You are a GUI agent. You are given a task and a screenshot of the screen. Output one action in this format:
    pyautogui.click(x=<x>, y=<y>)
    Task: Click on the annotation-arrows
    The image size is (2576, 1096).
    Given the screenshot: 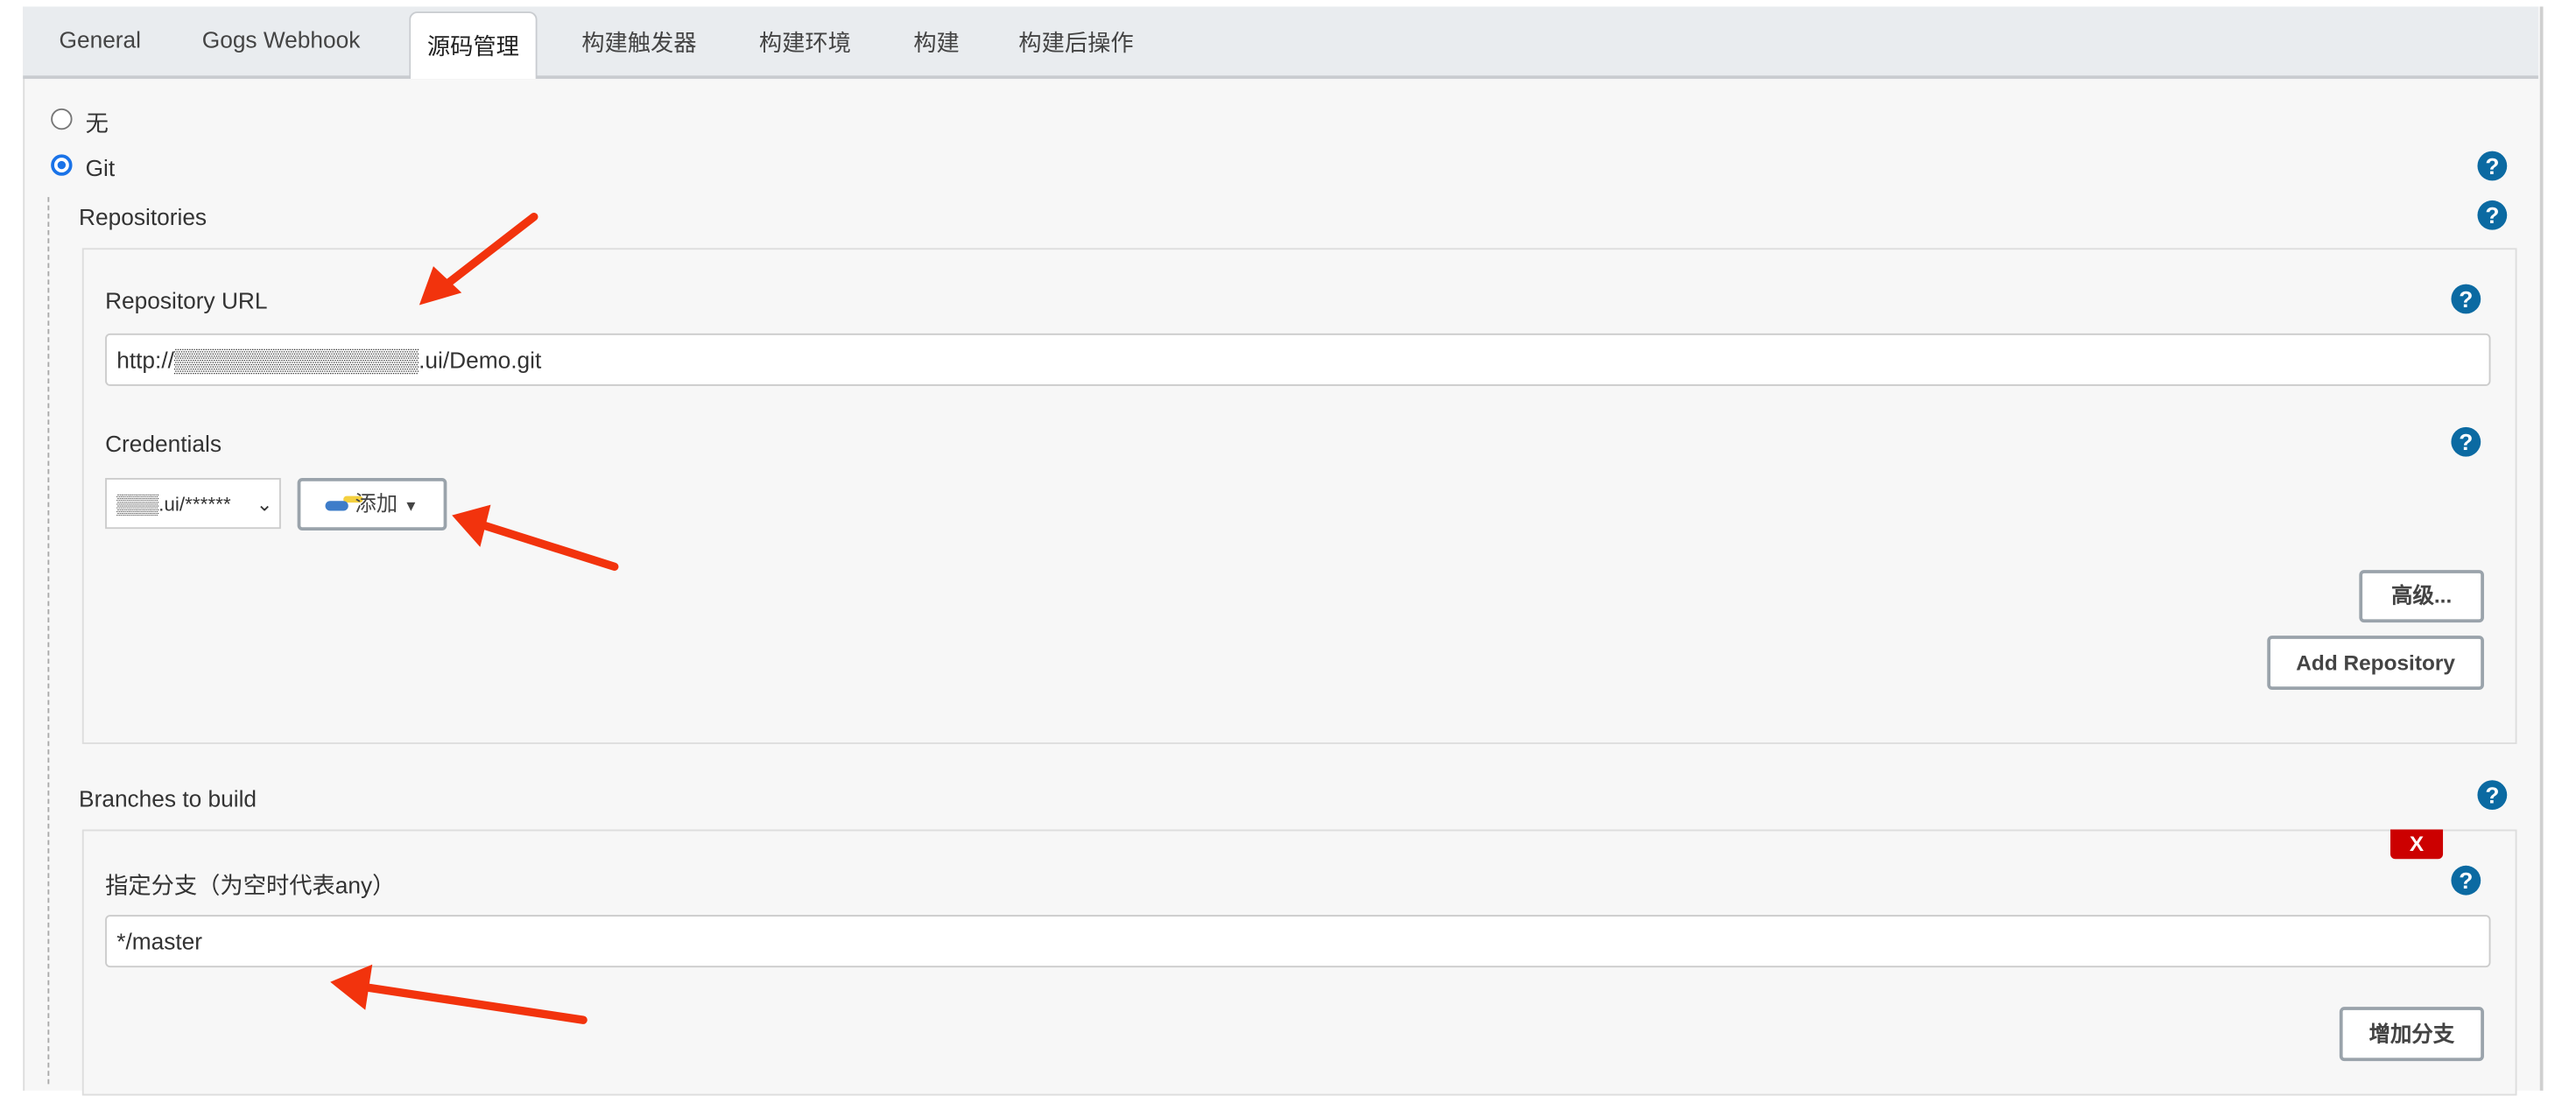 What is the action you would take?
    pyautogui.click(x=474, y=618)
    